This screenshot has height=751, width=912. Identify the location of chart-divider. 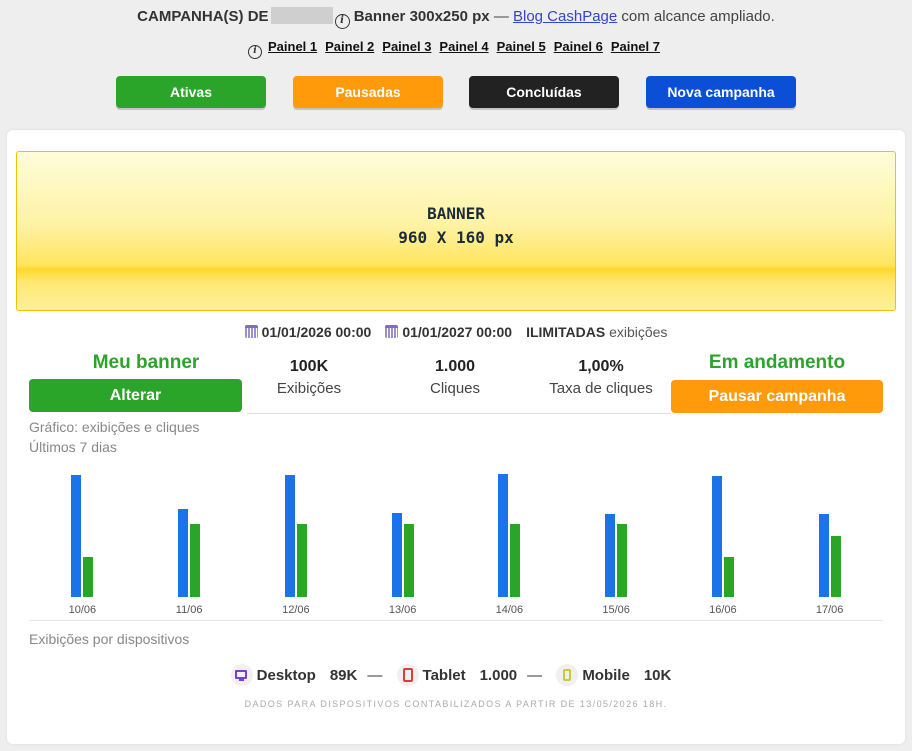
(456, 620).